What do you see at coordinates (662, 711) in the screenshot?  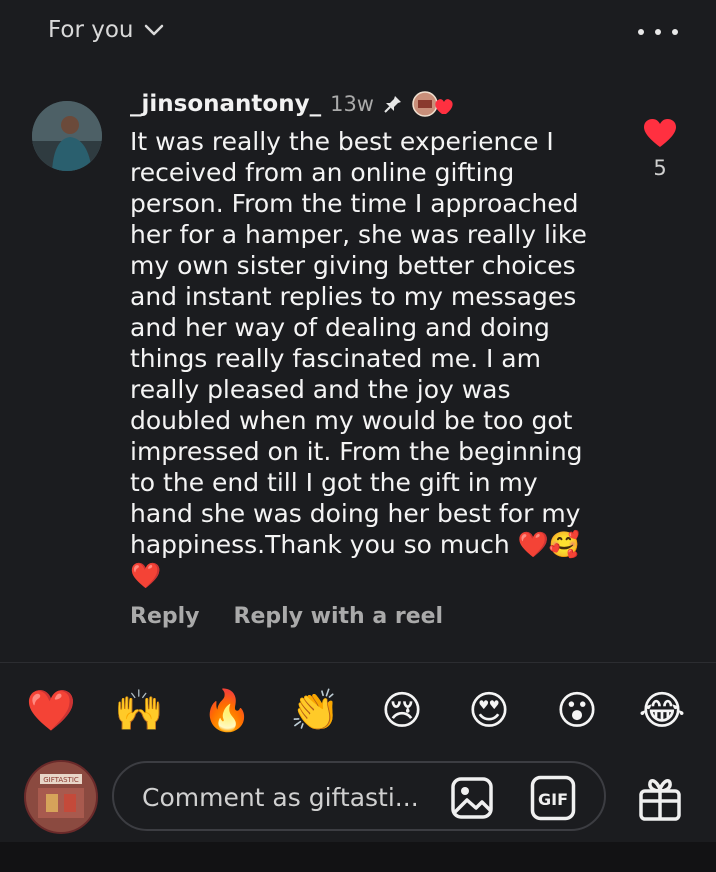 I see `reaction-laughing: 😂` at bounding box center [662, 711].